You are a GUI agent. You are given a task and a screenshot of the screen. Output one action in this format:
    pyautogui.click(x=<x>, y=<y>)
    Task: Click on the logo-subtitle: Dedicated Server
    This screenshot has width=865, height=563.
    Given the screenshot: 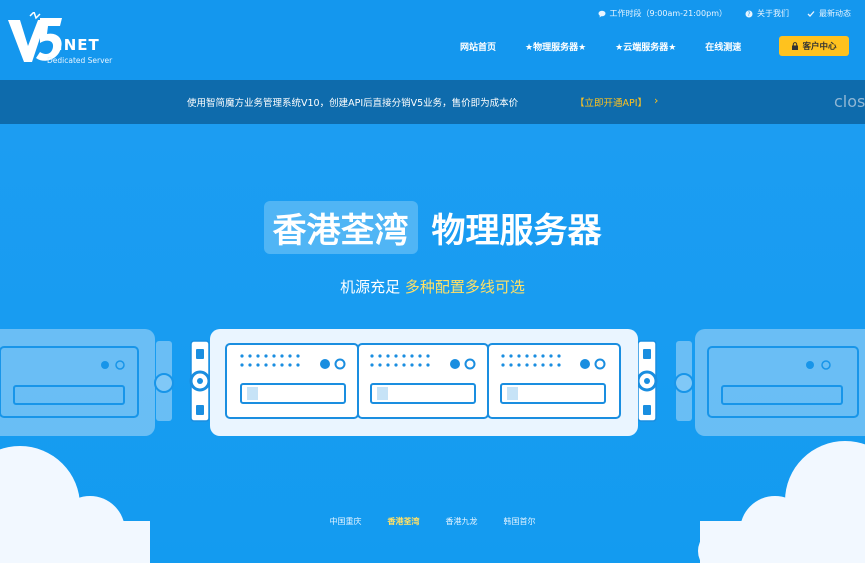 What is the action you would take?
    pyautogui.click(x=80, y=60)
    